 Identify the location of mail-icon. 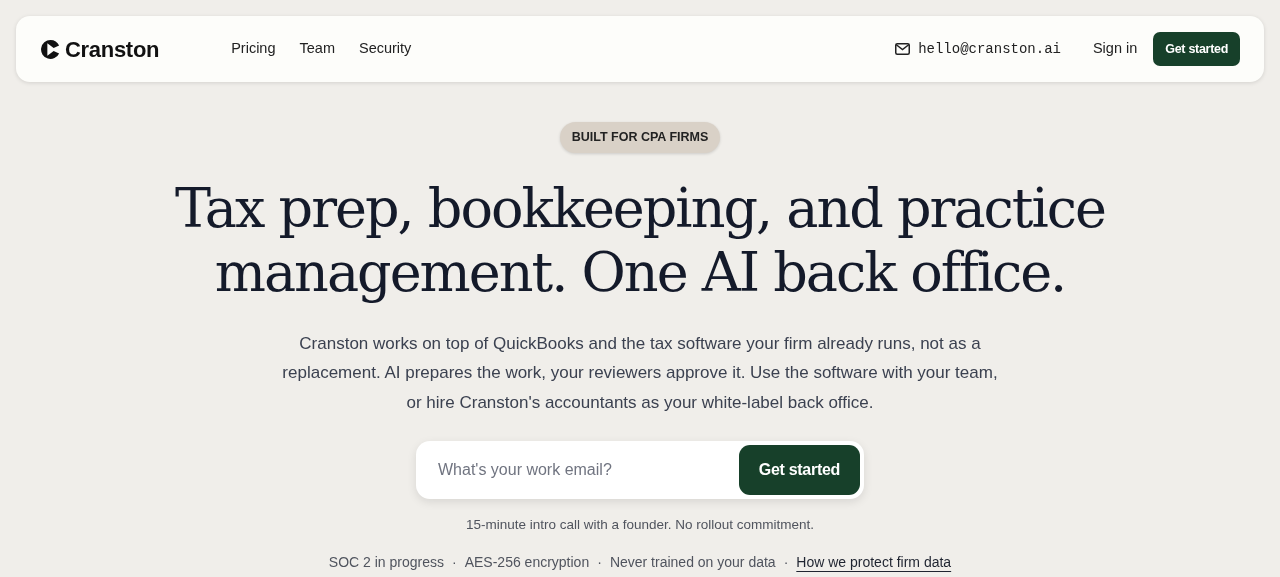
(903, 49).